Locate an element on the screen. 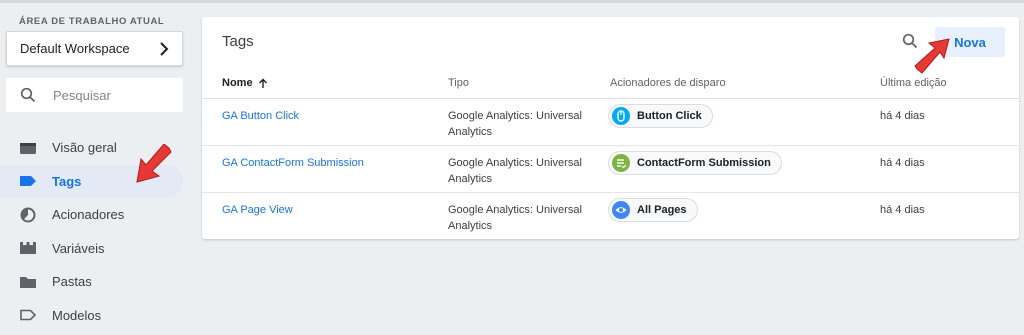 The width and height of the screenshot is (1024, 335). column-header-name: Nome is located at coordinates (245, 83).